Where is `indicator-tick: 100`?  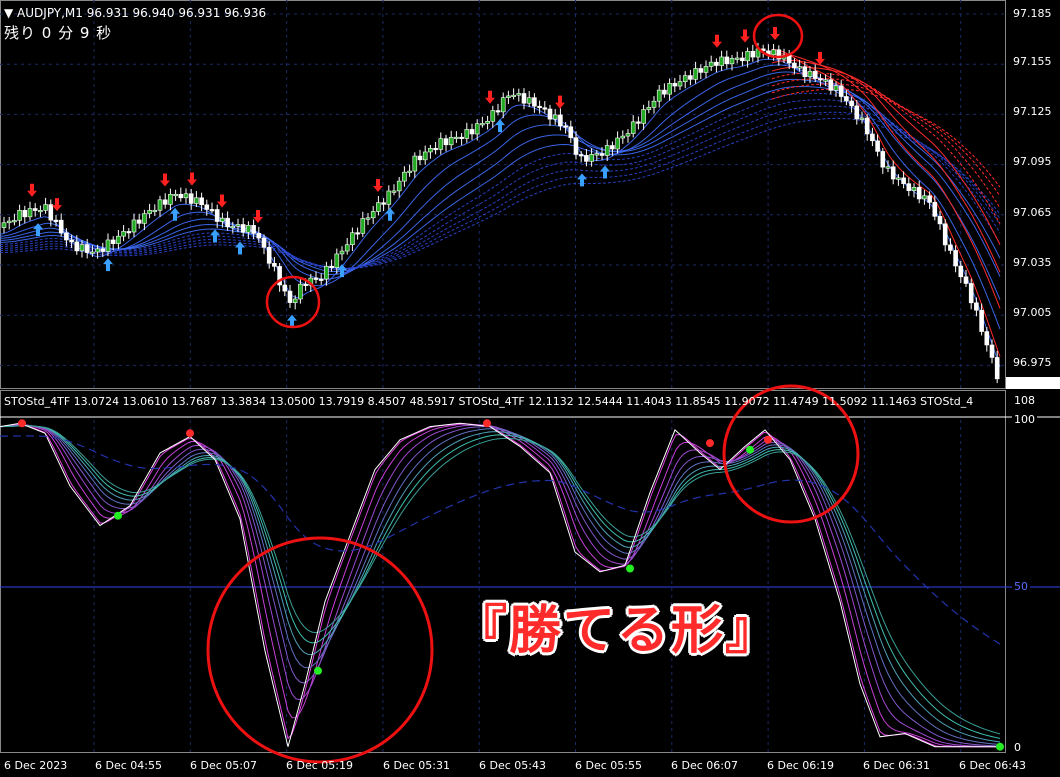
indicator-tick: 100 is located at coordinates (1024, 419).